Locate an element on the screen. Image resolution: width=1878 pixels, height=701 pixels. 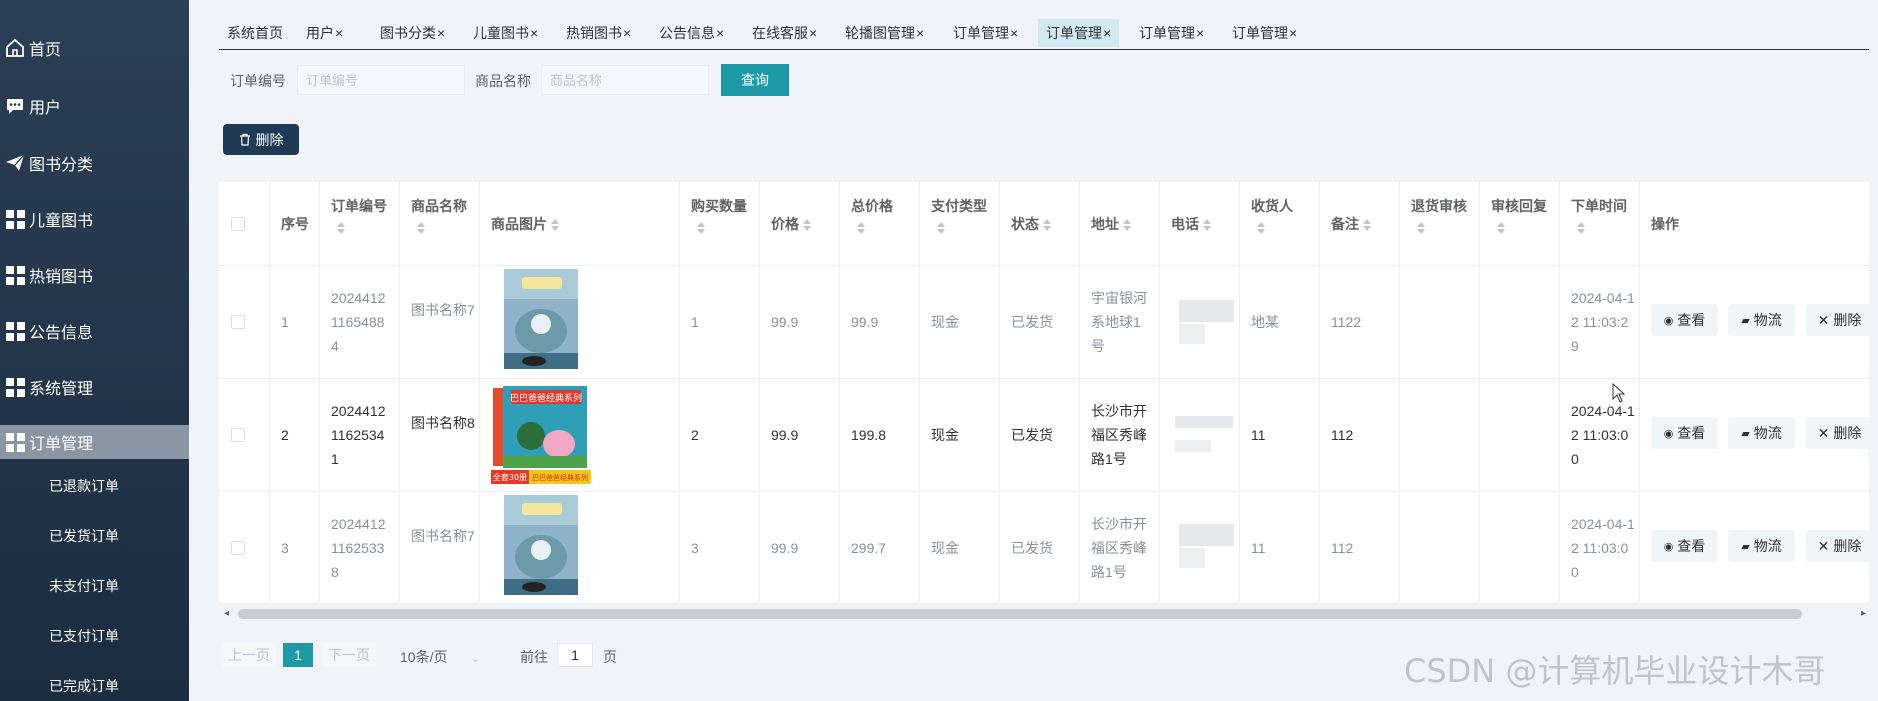
sidebar-item-system: 系统管理 is located at coordinates (94, 387).